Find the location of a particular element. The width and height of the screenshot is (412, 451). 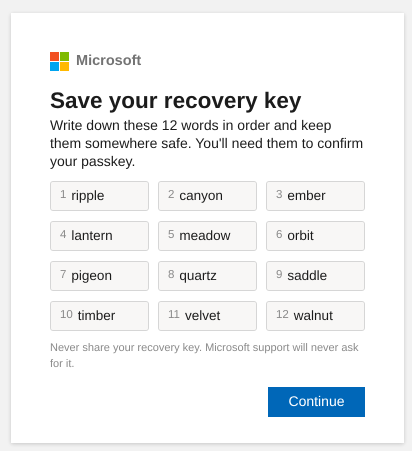

recovery-word: lantern is located at coordinates (92, 235).